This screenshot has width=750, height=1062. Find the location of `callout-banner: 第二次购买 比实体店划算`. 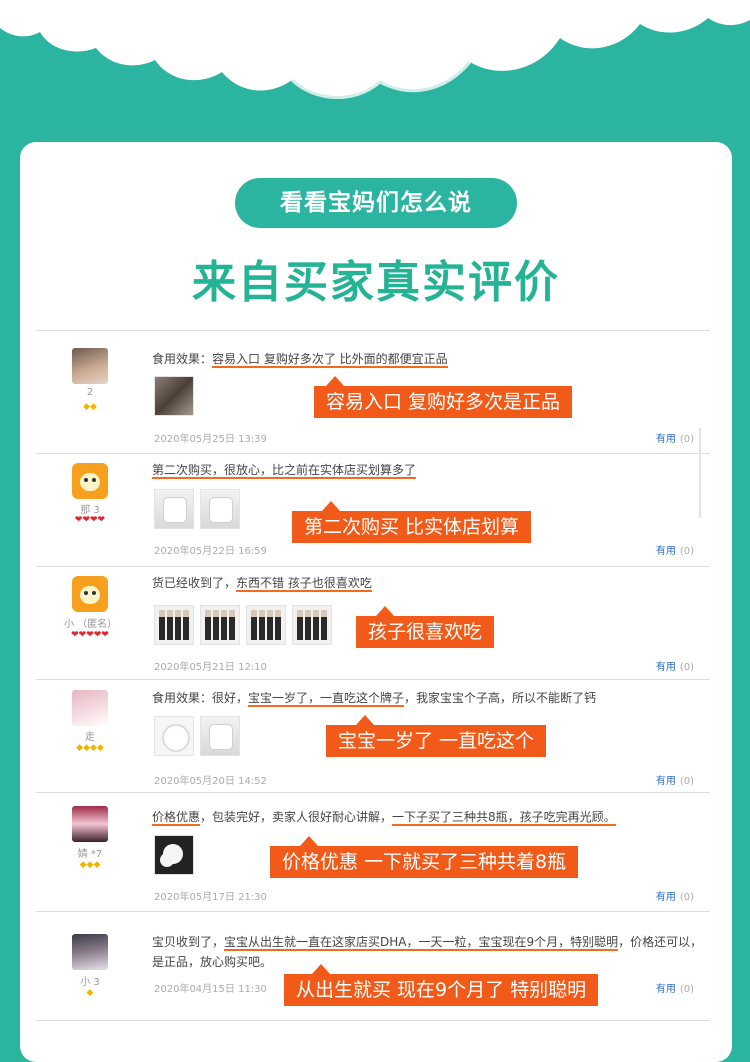

callout-banner: 第二次购买 比实体店划算 is located at coordinates (412, 522).